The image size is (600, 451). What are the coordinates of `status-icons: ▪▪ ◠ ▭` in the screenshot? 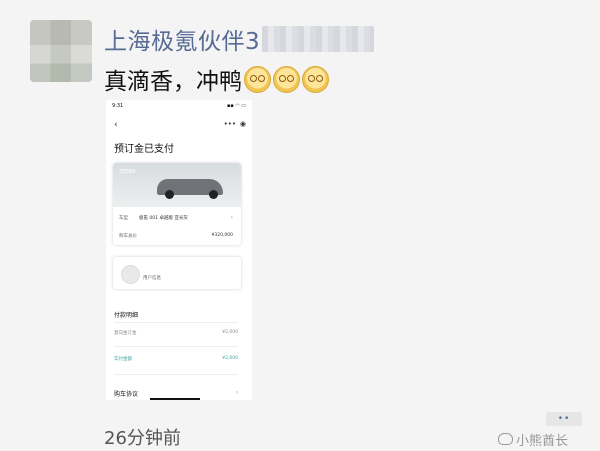 It's located at (236, 106).